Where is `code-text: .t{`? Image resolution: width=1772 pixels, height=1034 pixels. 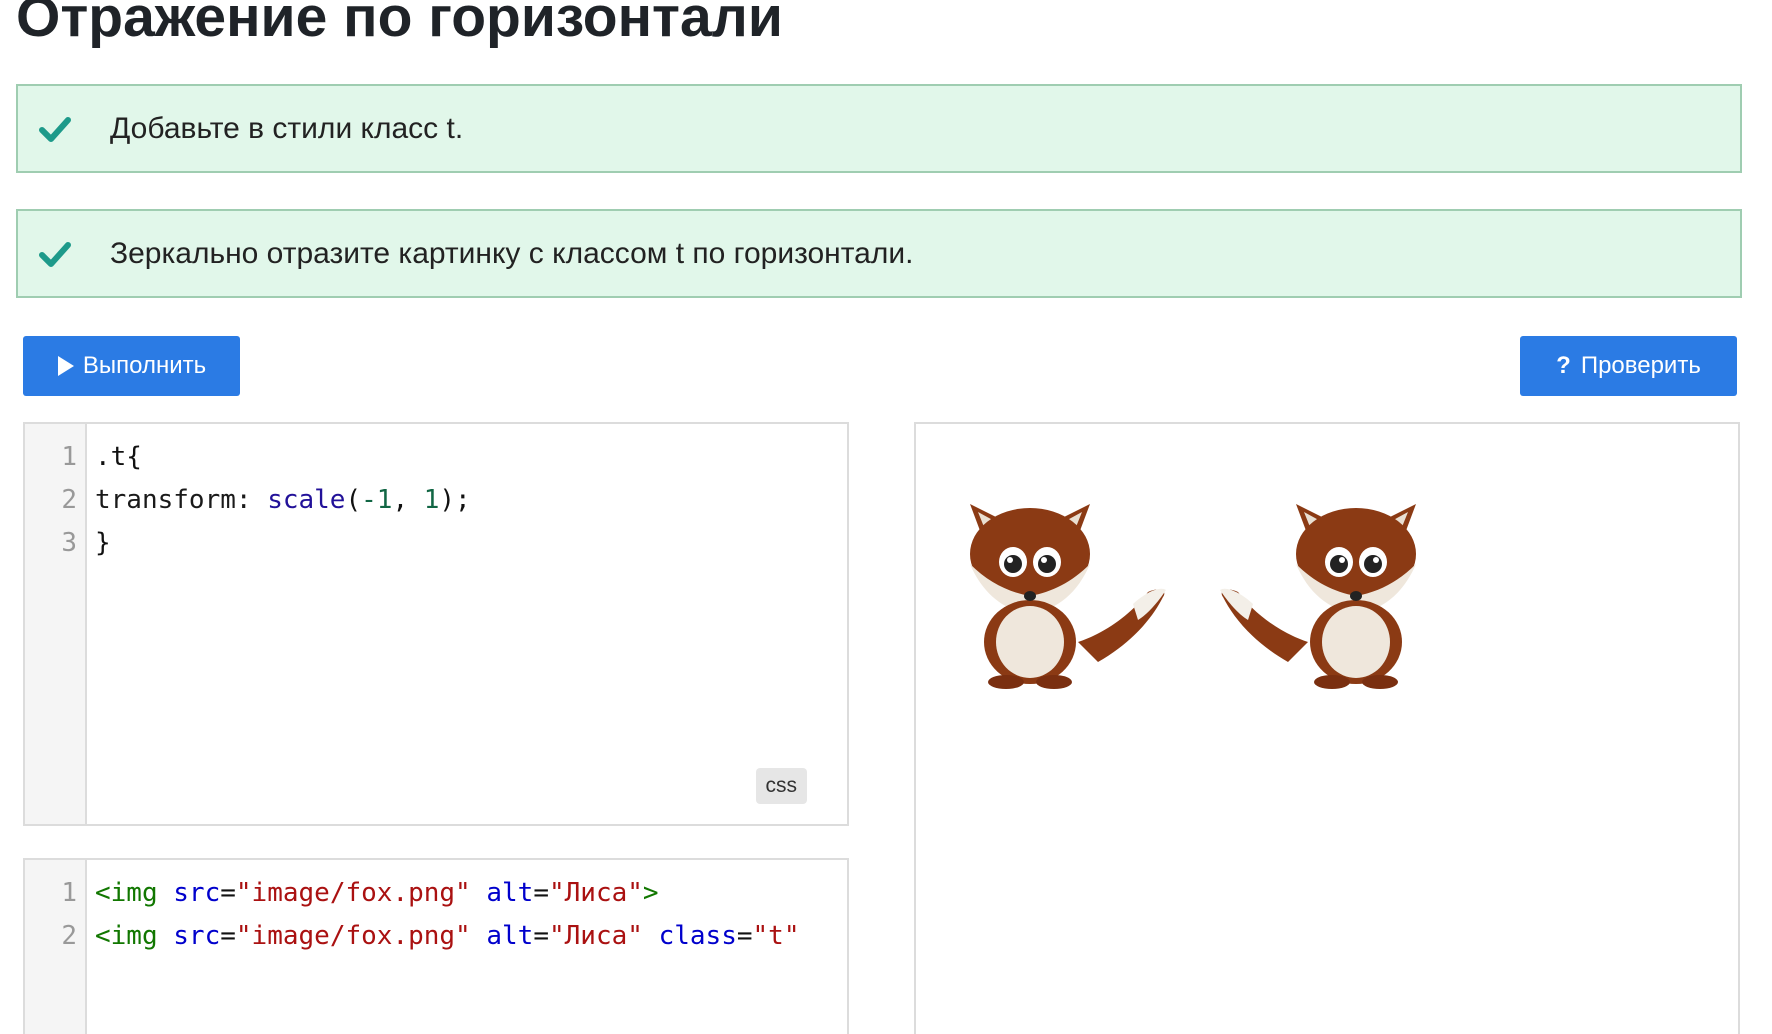 code-text: .t{ is located at coordinates (109, 457).